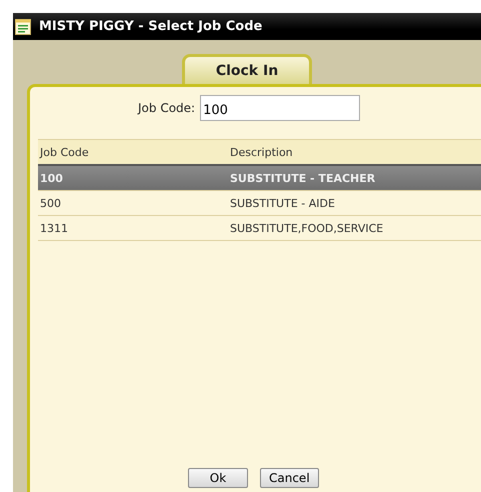 Image resolution: width=481 pixels, height=492 pixels. What do you see at coordinates (307, 228) in the screenshot?
I see `table-cell: SUBSTITUTE,FOOD,SERVICE` at bounding box center [307, 228].